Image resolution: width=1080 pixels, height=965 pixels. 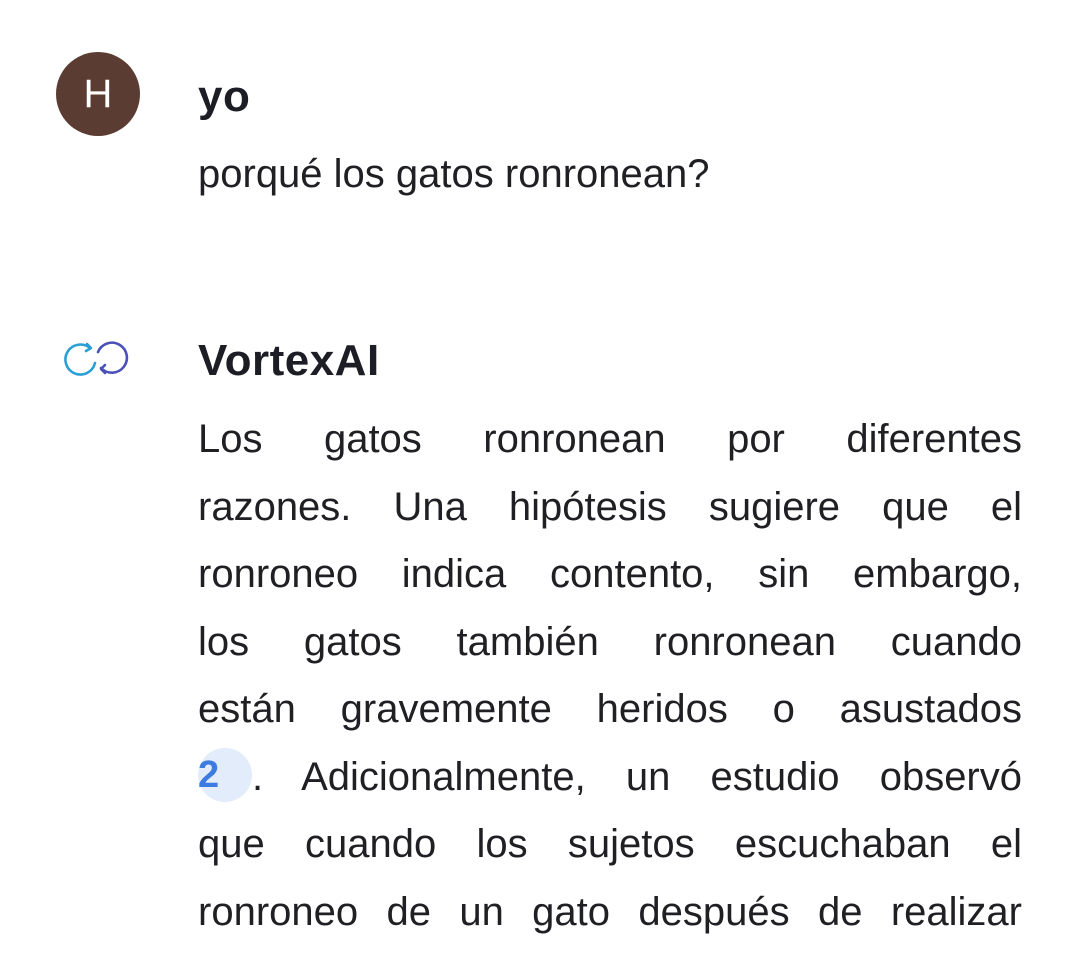 What do you see at coordinates (96, 358) in the screenshot?
I see `vortex-loop-icon` at bounding box center [96, 358].